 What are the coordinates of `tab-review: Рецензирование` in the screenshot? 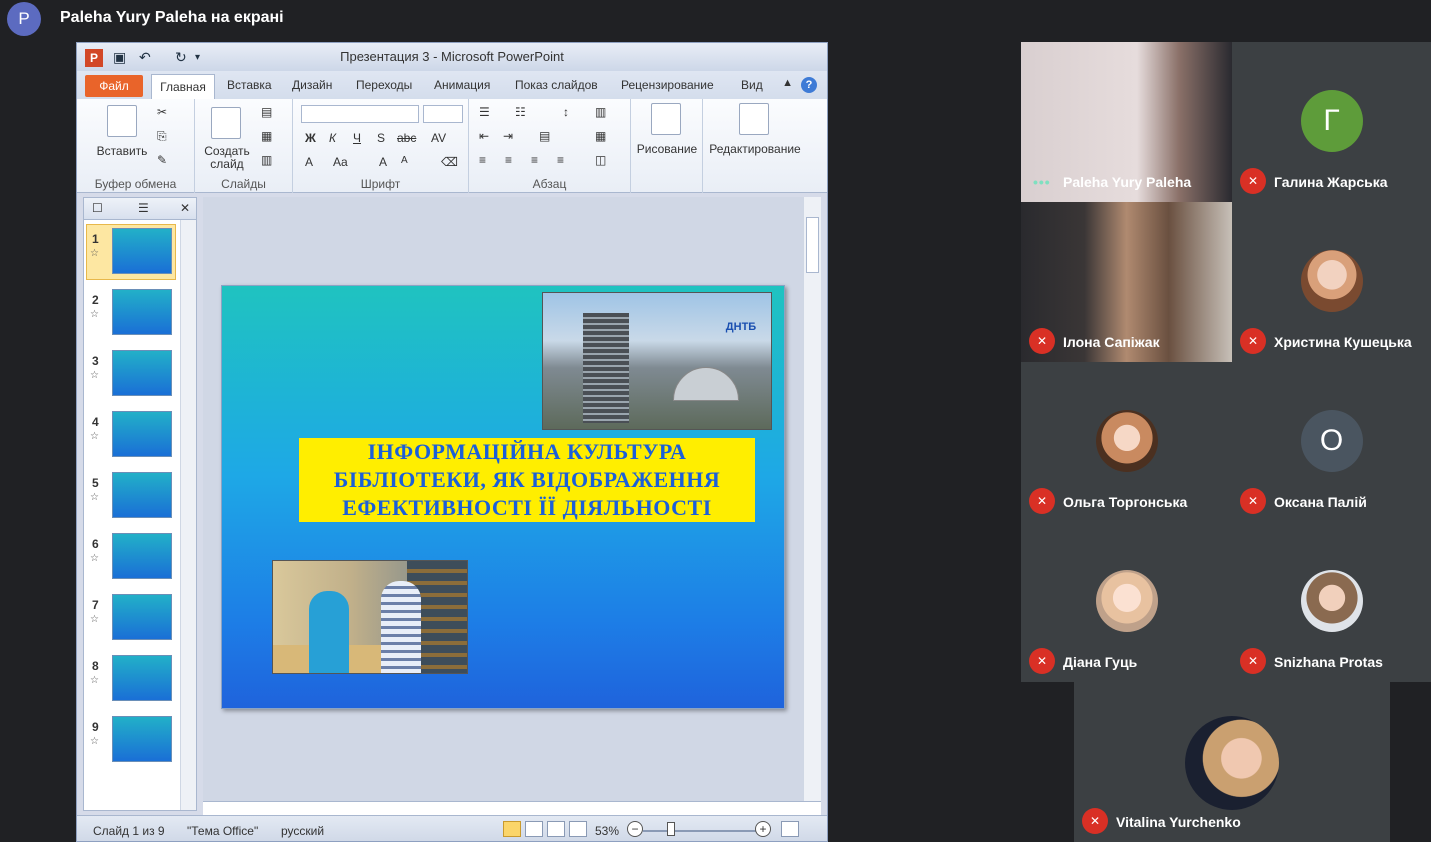 It's located at (667, 85).